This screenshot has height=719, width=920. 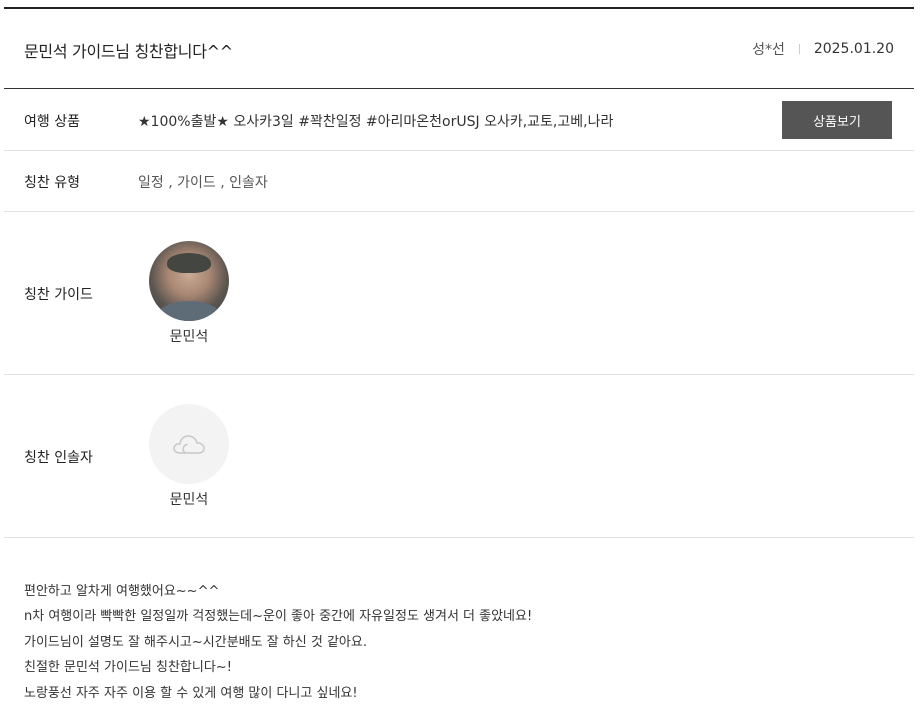 What do you see at coordinates (58, 458) in the screenshot?
I see `praise-escort-label: 칭찬 인솔자` at bounding box center [58, 458].